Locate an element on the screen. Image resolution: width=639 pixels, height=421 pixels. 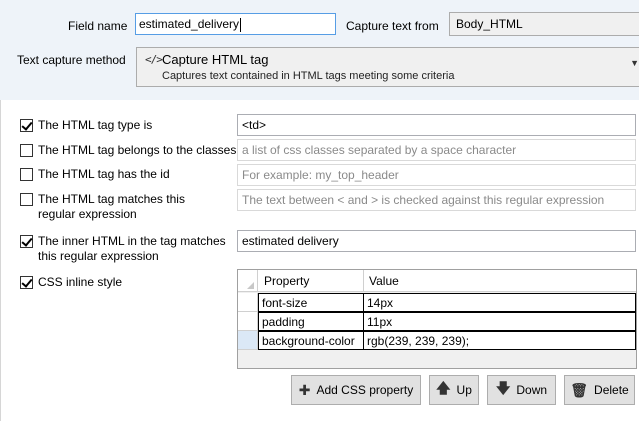
value-column-header: Value is located at coordinates (500, 281).